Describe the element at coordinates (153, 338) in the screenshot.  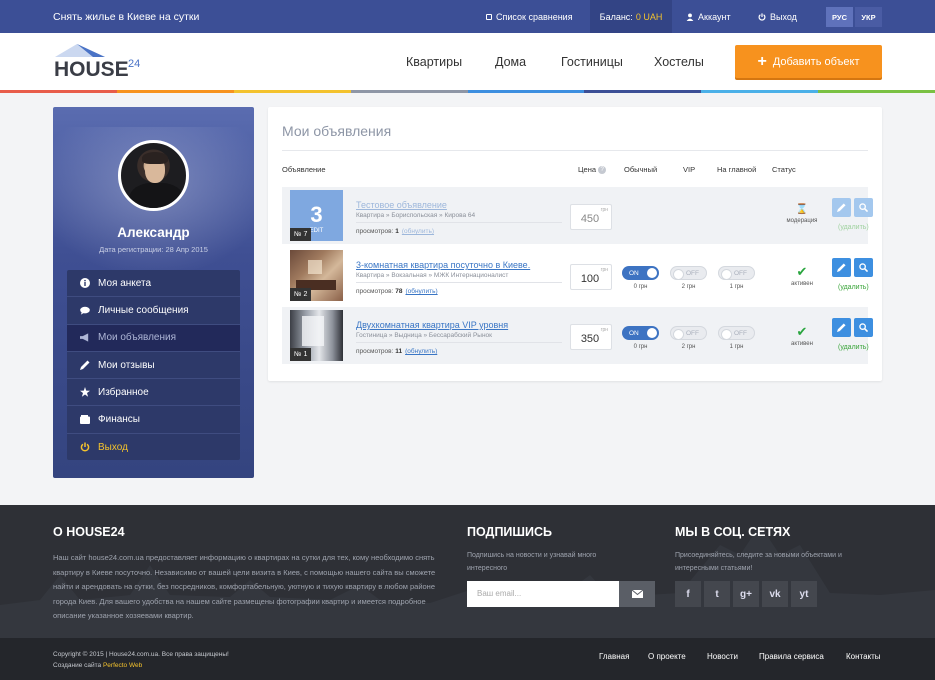
I see `menu-my-listings: Мои объявления` at that location.